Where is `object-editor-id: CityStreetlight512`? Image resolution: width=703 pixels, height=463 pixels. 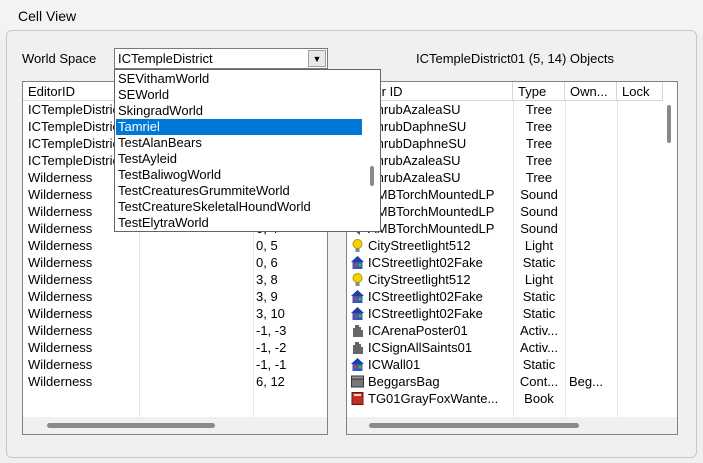 object-editor-id: CityStreetlight512 is located at coordinates (419, 245).